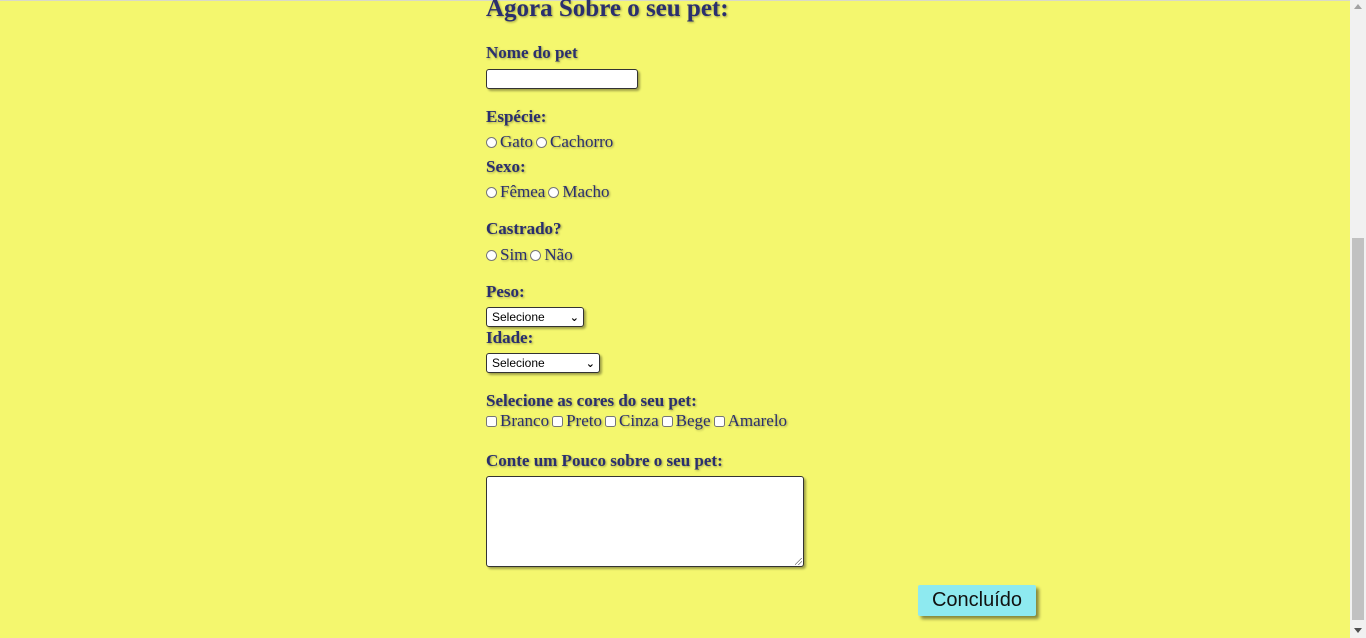 The height and width of the screenshot is (638, 1366). What do you see at coordinates (558, 421) in the screenshot?
I see `color-checkbox-preto` at bounding box center [558, 421].